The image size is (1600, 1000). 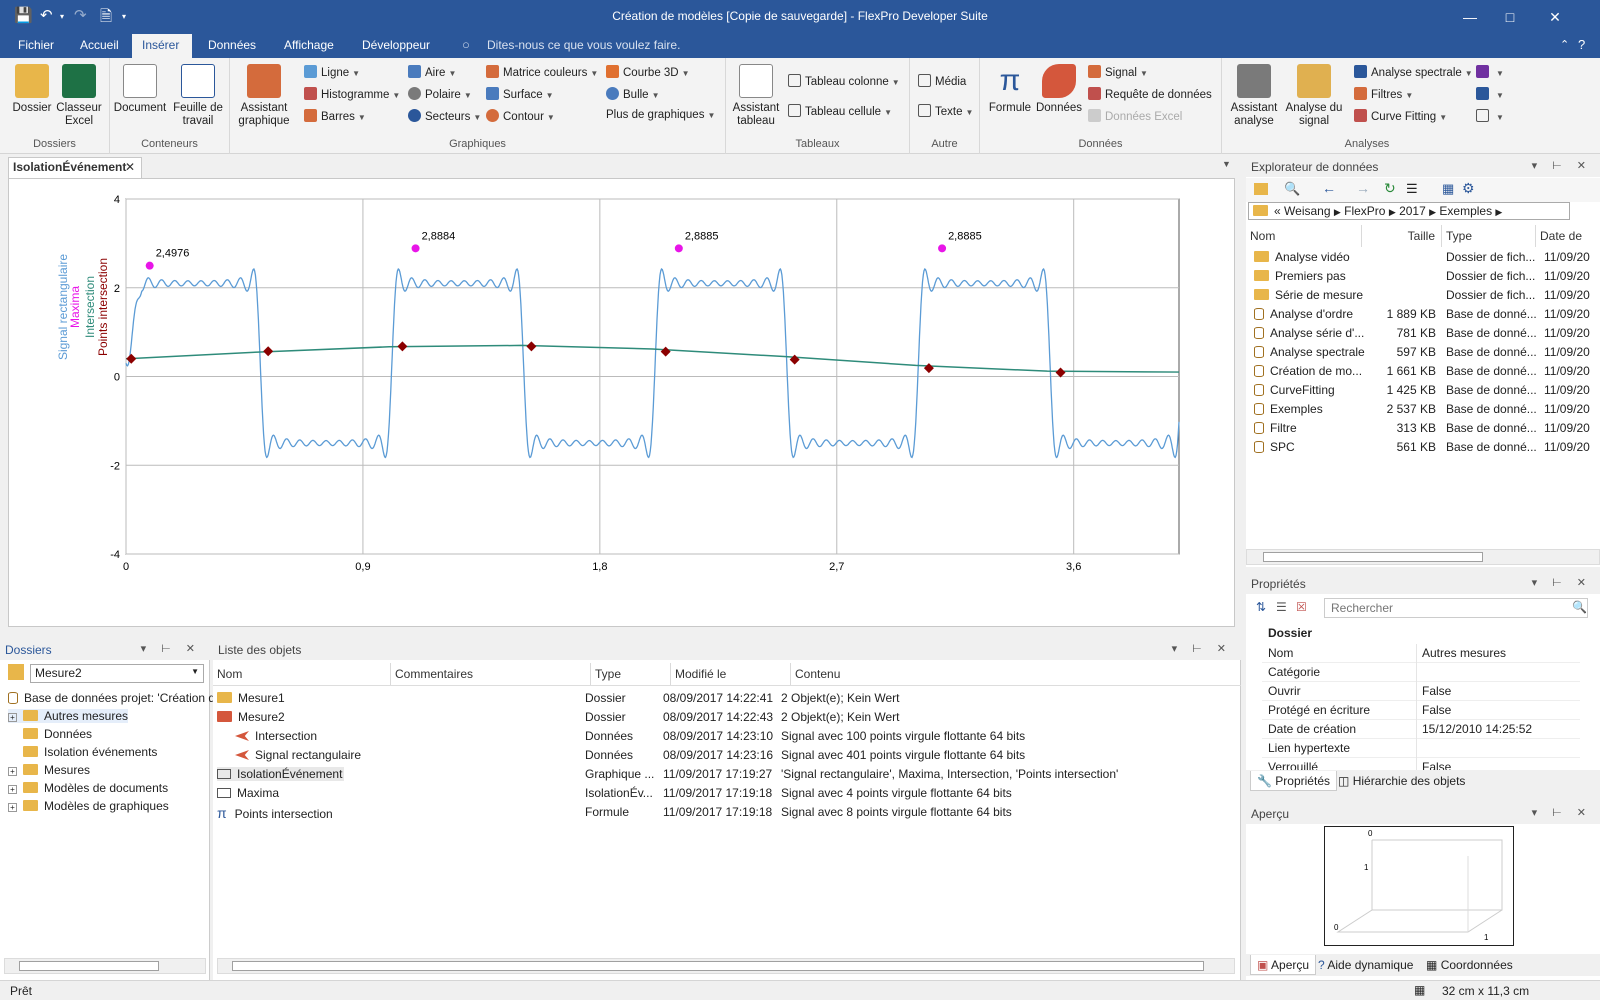 I want to click on tree-item: + Mesures, so click(x=49, y=770).